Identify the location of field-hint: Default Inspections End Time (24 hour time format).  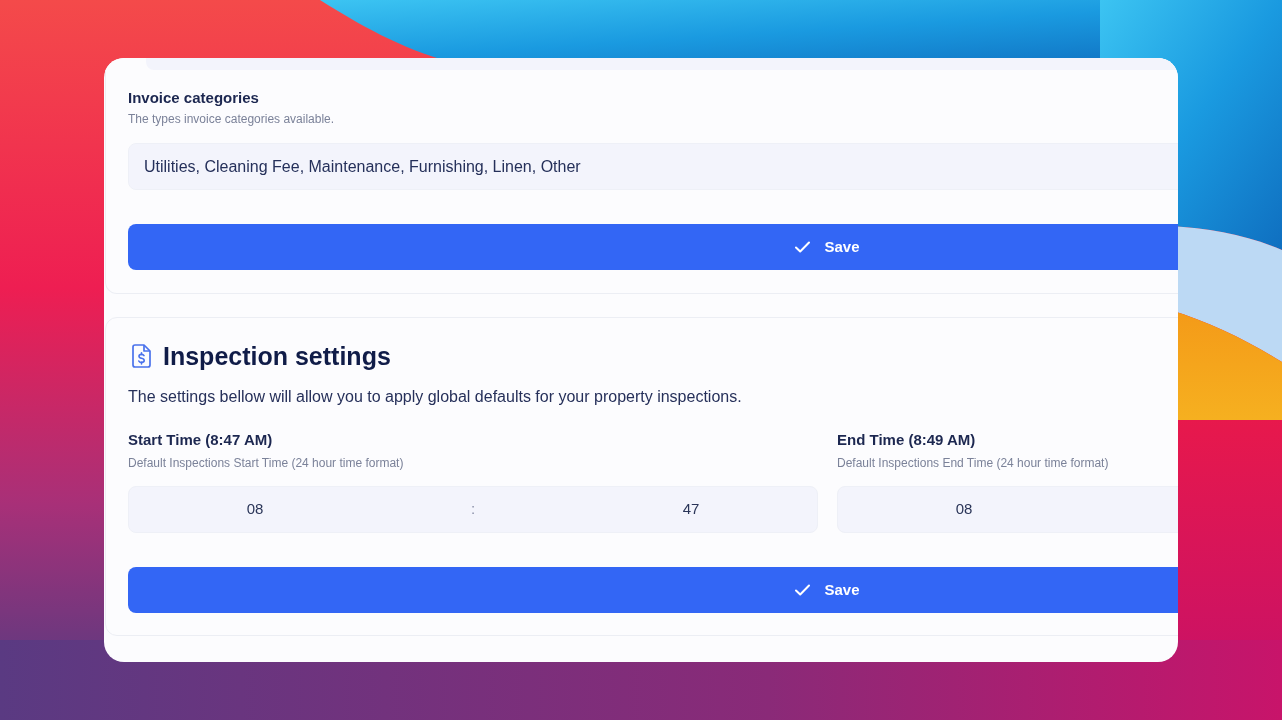
(973, 463).